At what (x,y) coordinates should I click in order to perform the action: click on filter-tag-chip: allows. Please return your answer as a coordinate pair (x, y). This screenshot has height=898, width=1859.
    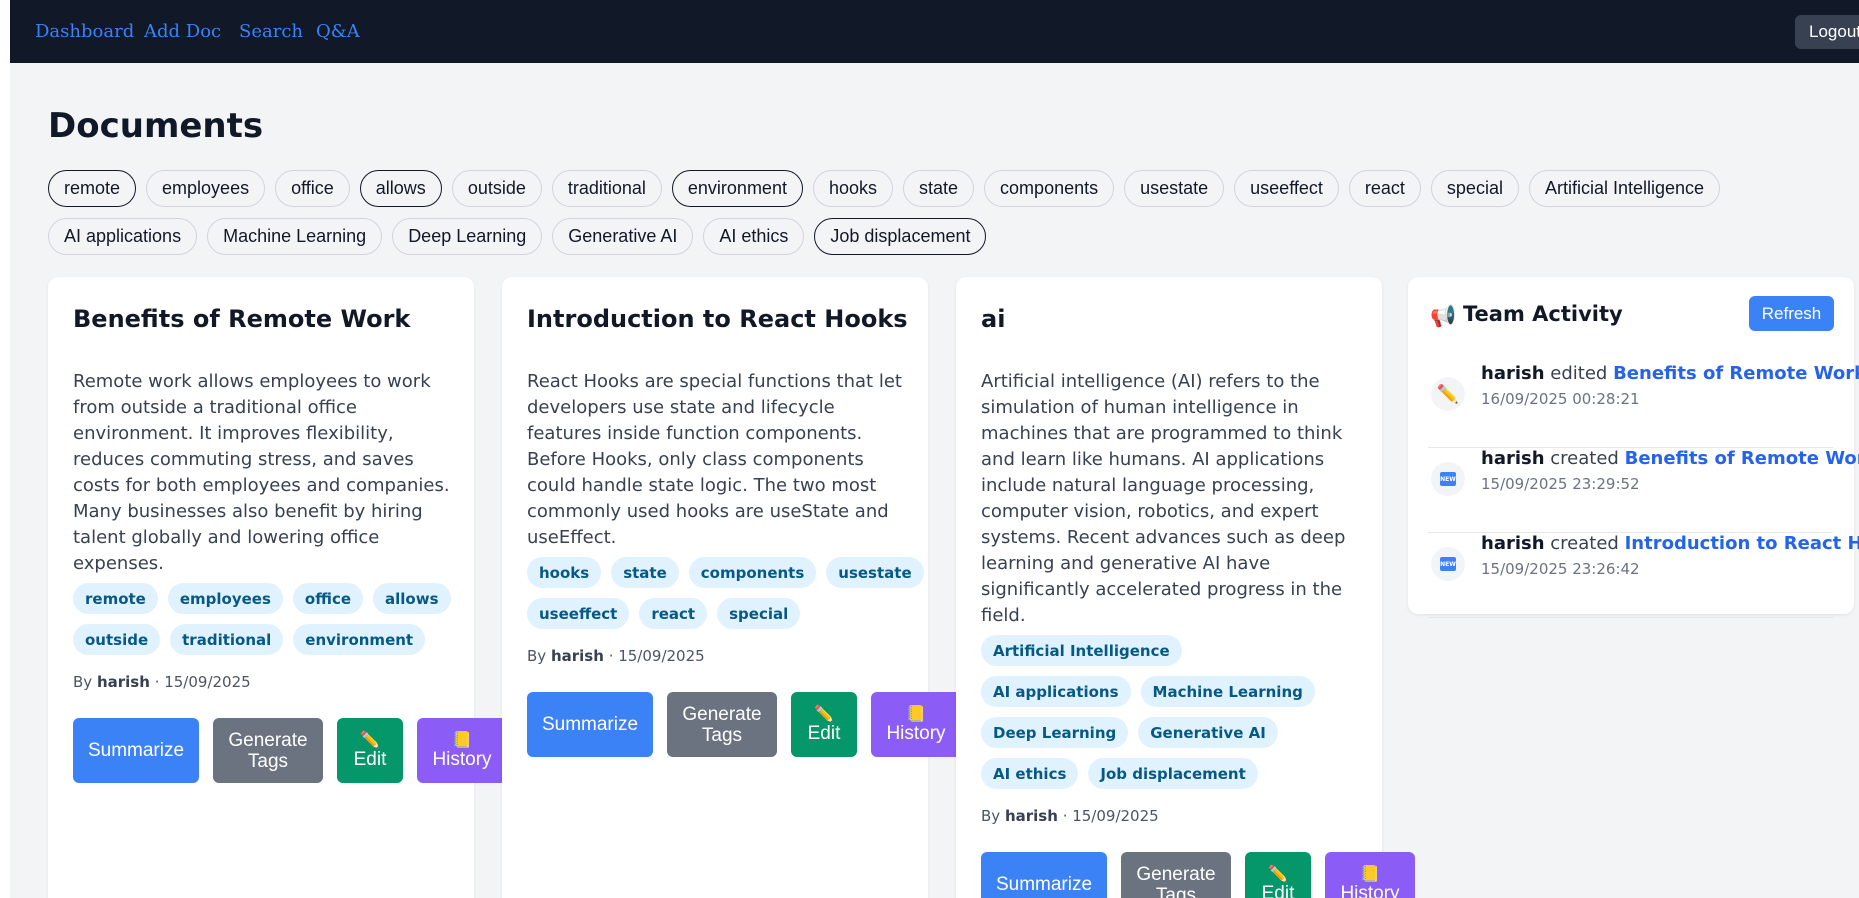
    Looking at the image, I should click on (400, 188).